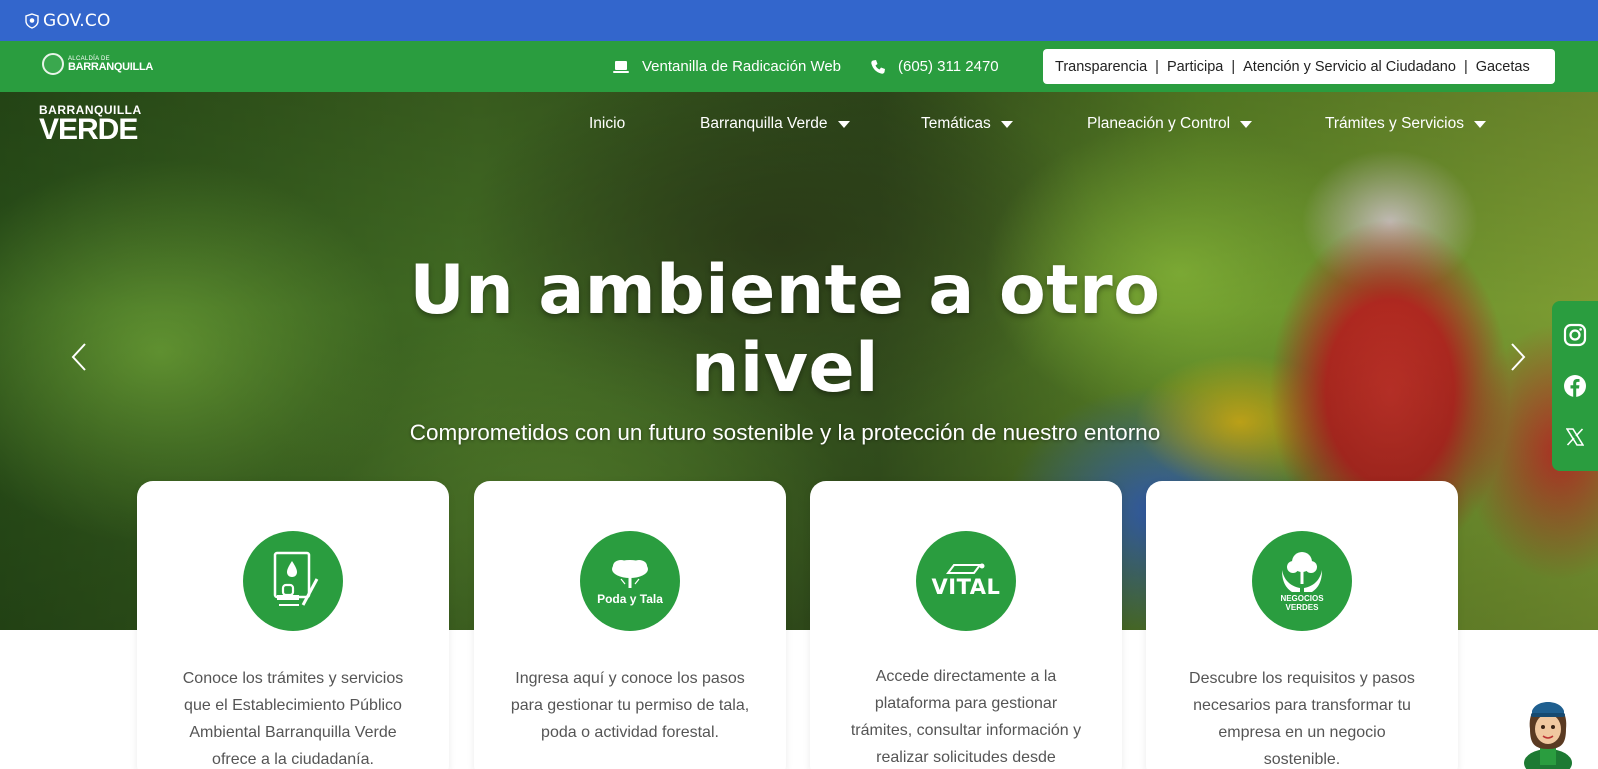  Describe the element at coordinates (1575, 437) in the screenshot. I see `x-icon` at that location.